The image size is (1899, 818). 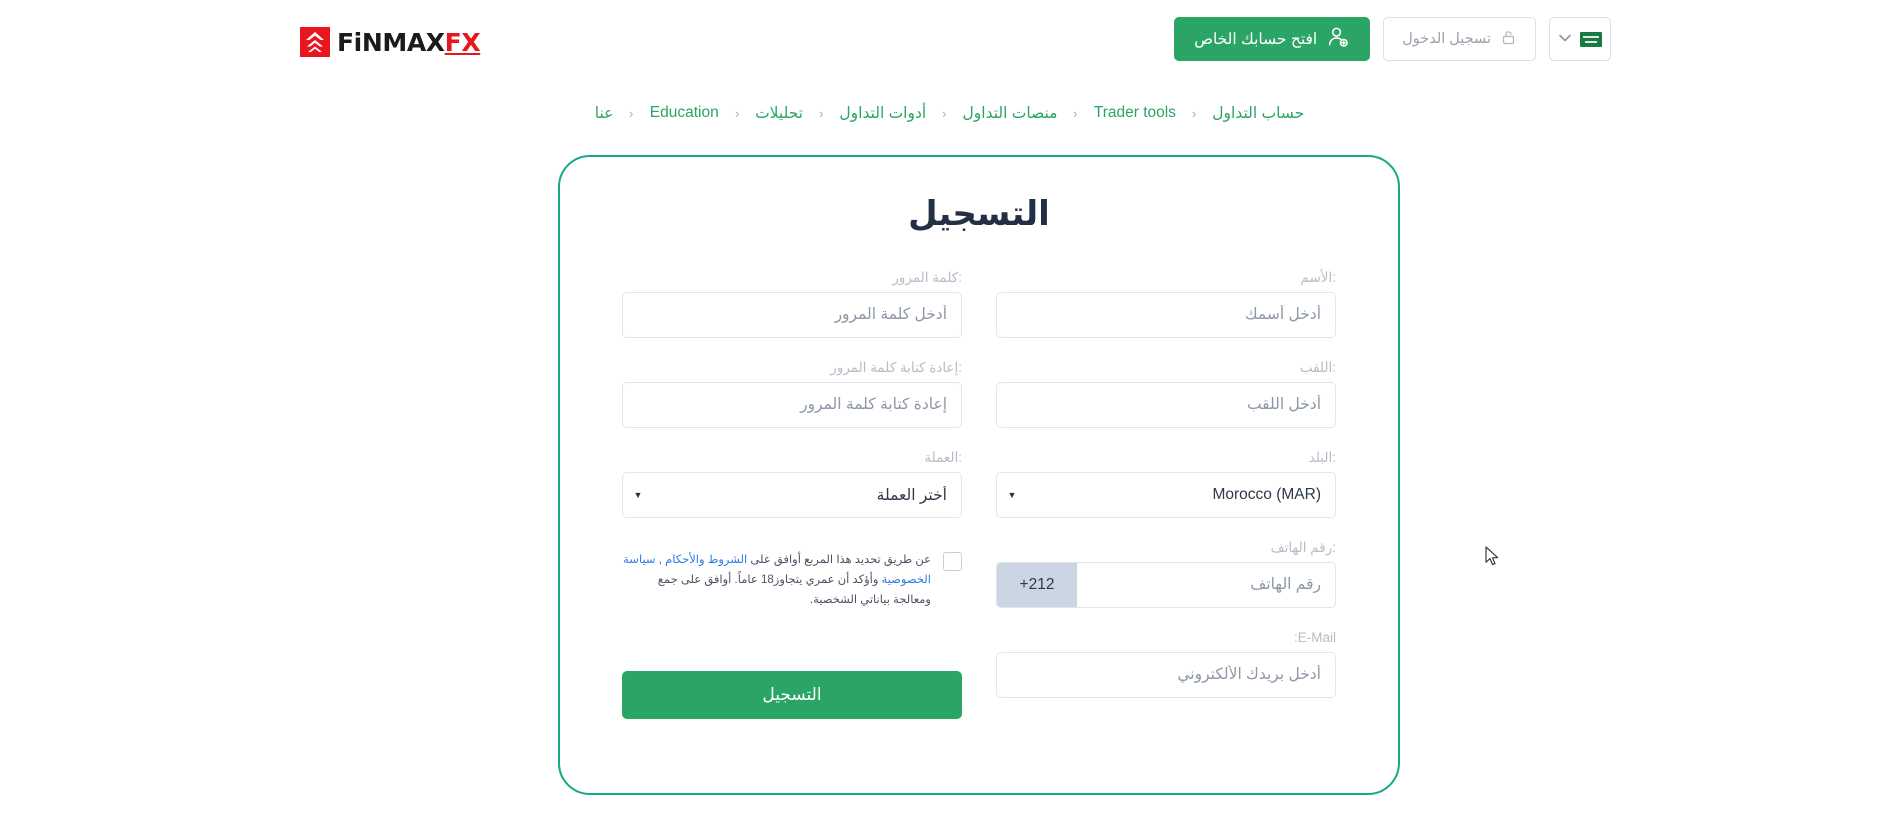 I want to click on password-control, so click(x=792, y=315).